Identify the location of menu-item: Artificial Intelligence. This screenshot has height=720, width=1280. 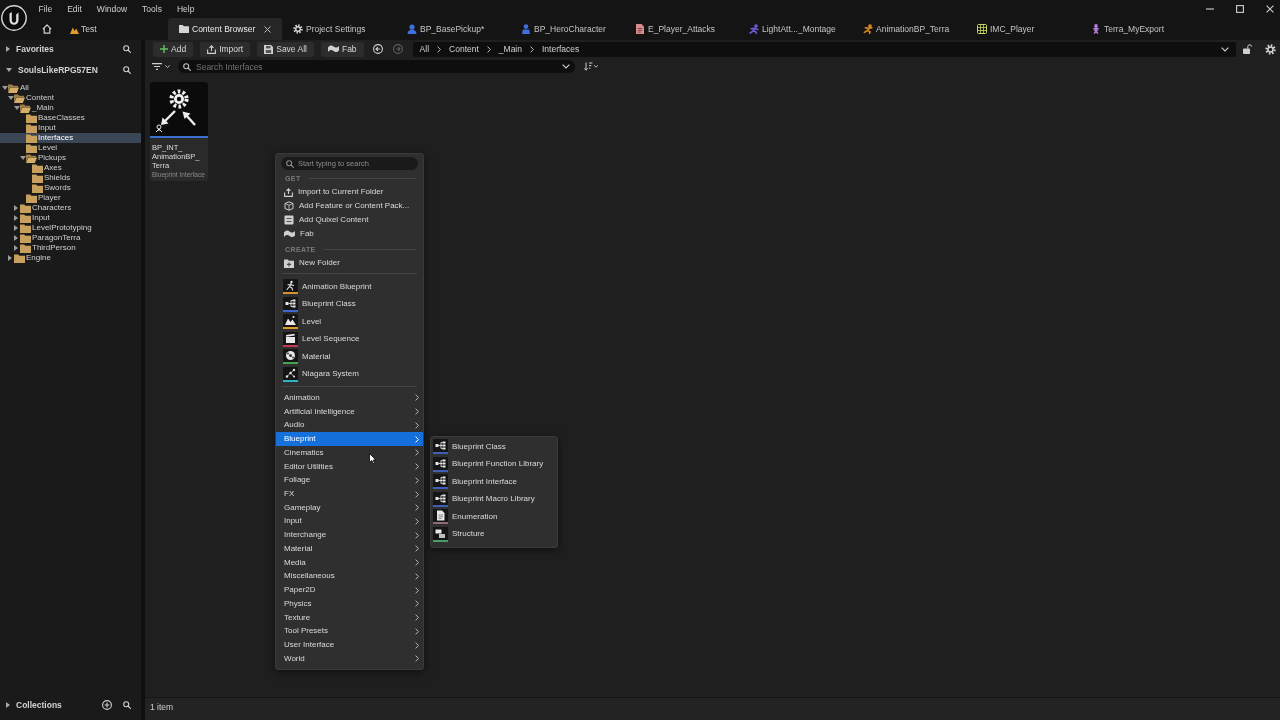
(349, 411).